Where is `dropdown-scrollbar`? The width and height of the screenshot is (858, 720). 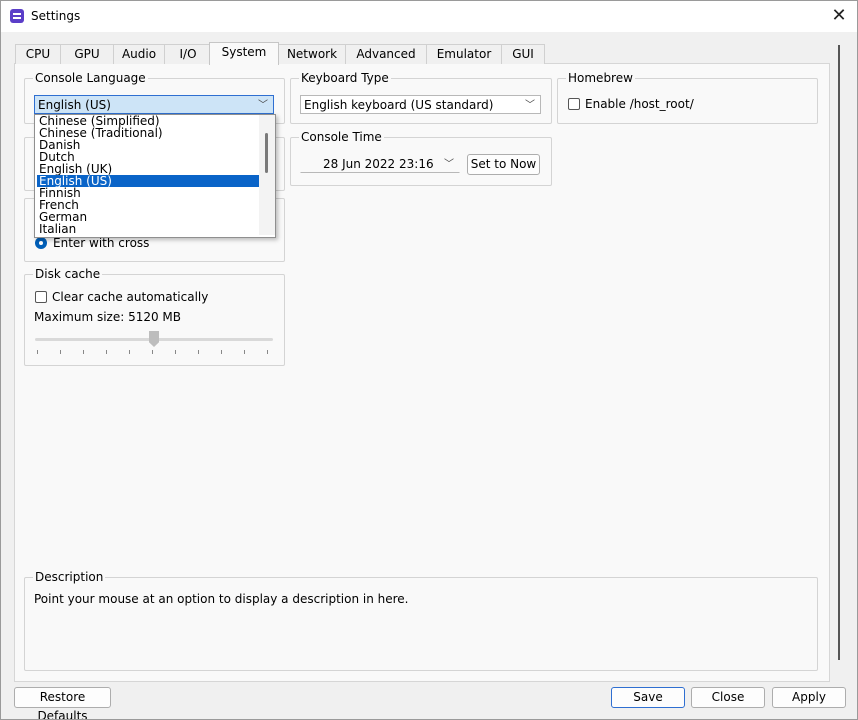
dropdown-scrollbar is located at coordinates (267, 175).